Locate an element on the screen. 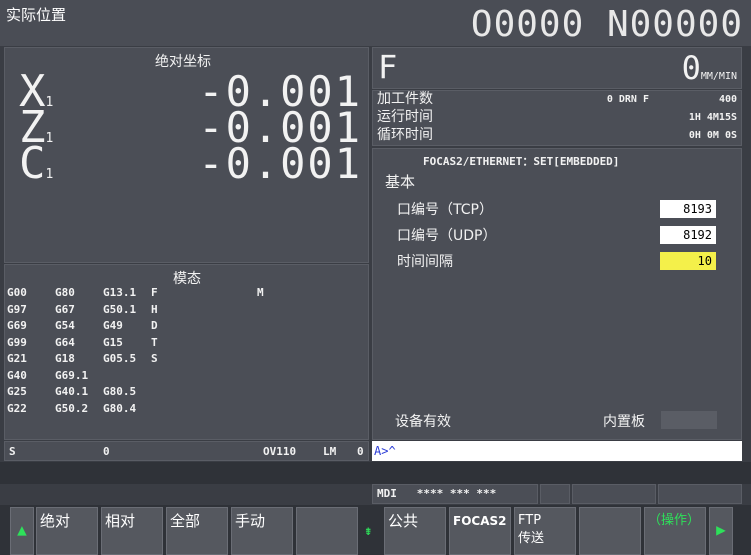 This screenshot has width=751, height=555. key-input-buffer: A>^ is located at coordinates (557, 451).